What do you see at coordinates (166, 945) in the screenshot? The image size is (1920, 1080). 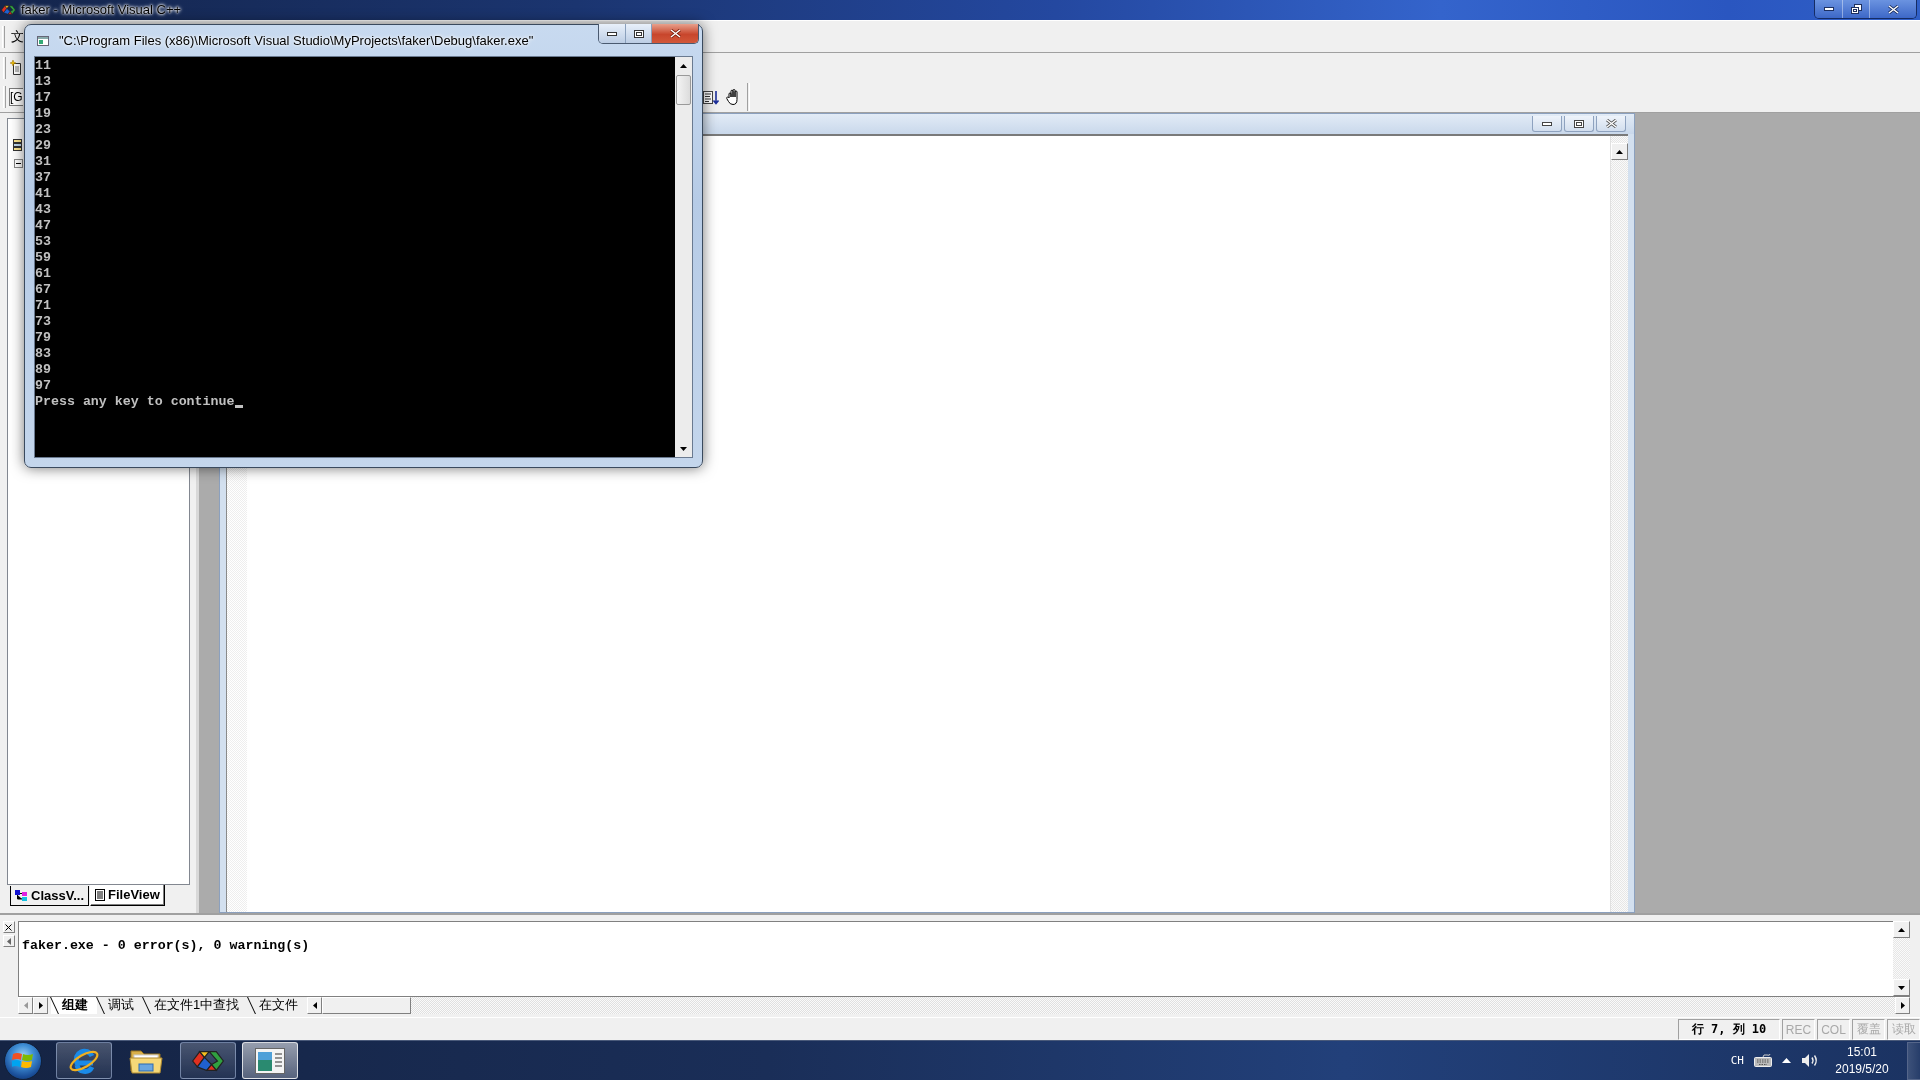 I see `build-result-text: faker.exe - 0 error(s), 0 warning(s)` at bounding box center [166, 945].